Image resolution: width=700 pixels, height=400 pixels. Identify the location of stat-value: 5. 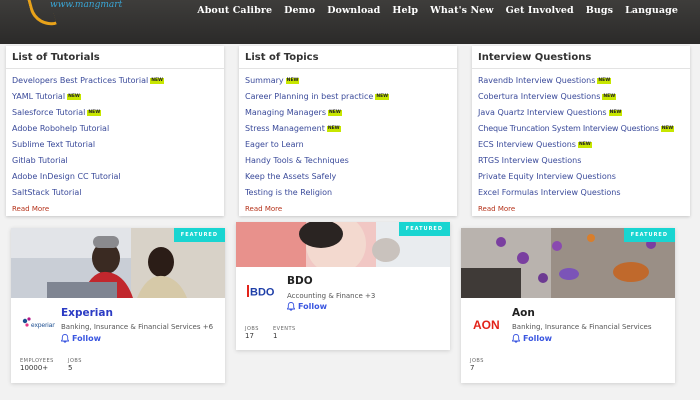
(70, 368).